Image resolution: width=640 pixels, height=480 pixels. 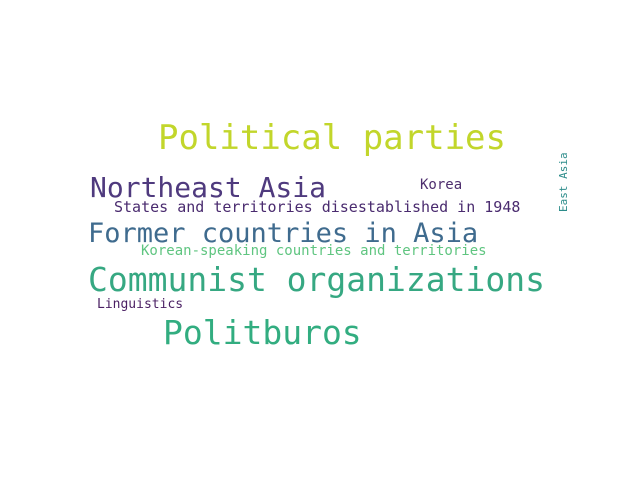 I want to click on word-east-asia: East Asia, so click(x=563, y=182).